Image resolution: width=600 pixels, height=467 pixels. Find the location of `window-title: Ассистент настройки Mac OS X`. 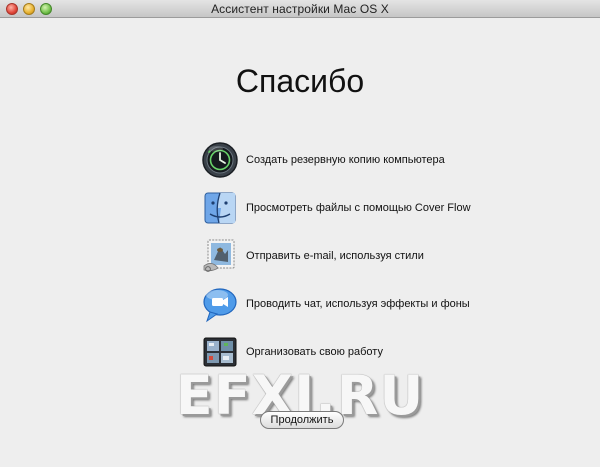

window-title: Ассистент настройки Mac OS X is located at coordinates (300, 9).